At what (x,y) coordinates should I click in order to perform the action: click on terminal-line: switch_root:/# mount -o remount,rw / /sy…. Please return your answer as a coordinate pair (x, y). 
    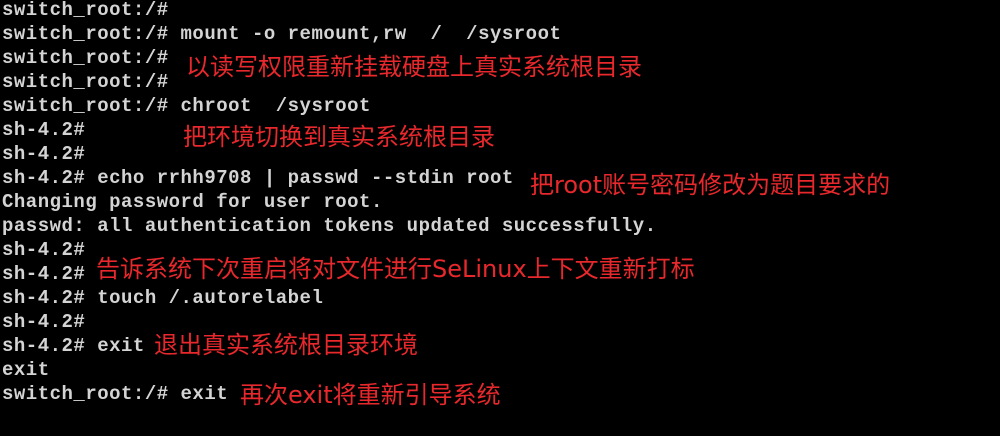
    Looking at the image, I should click on (282, 34).